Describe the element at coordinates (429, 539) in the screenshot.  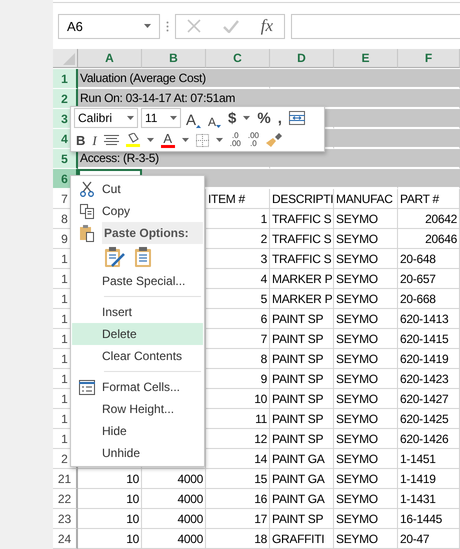
I see `table-cell: 20-47` at that location.